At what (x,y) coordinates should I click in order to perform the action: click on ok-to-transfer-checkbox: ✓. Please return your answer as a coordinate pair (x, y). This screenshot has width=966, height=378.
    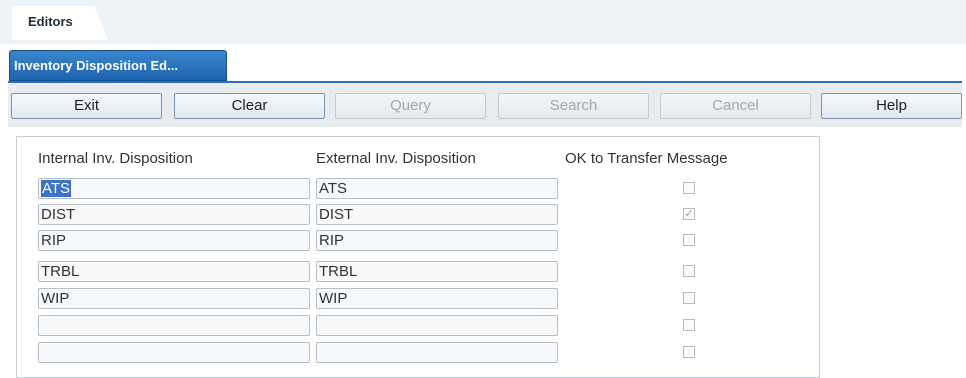
    Looking at the image, I should click on (689, 214).